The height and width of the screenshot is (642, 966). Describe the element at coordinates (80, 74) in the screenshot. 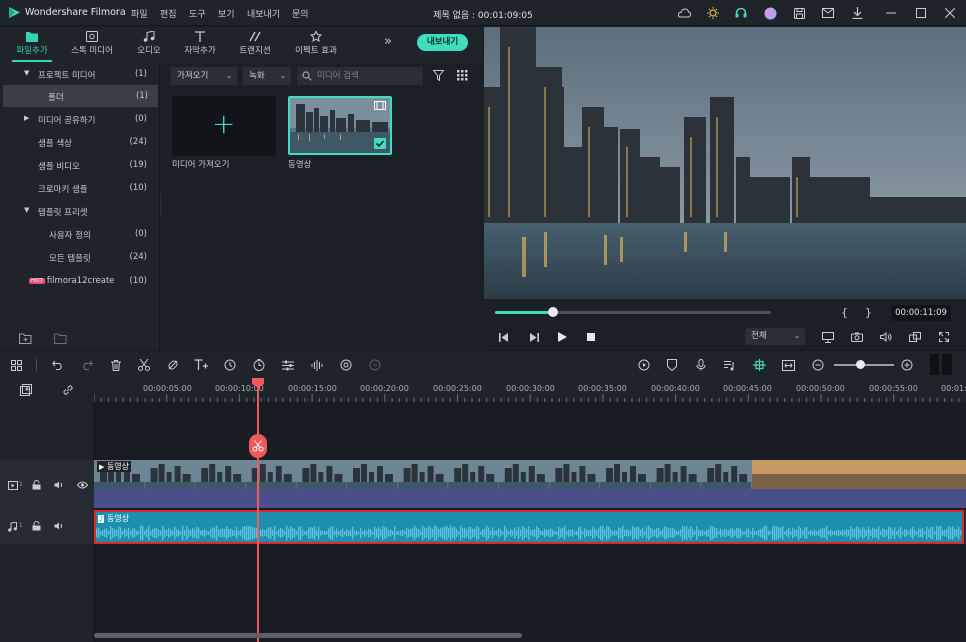

I see `tree-item-project-media: ▼ 프로젝트 미디어 (1)` at that location.